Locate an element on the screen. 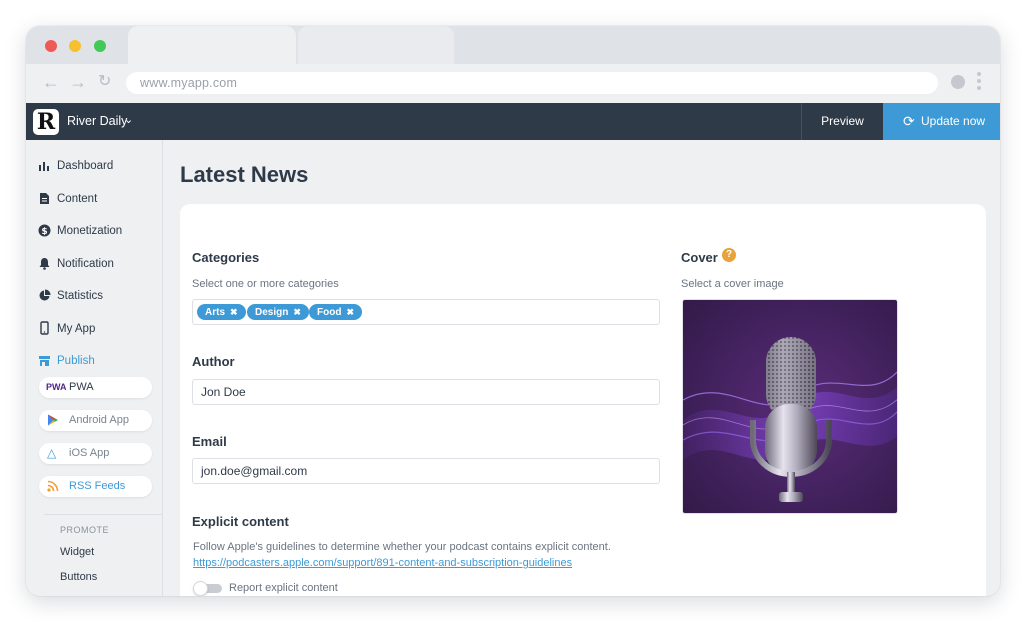 This screenshot has width=1026, height=621. browser-tab-bar is located at coordinates (513, 45).